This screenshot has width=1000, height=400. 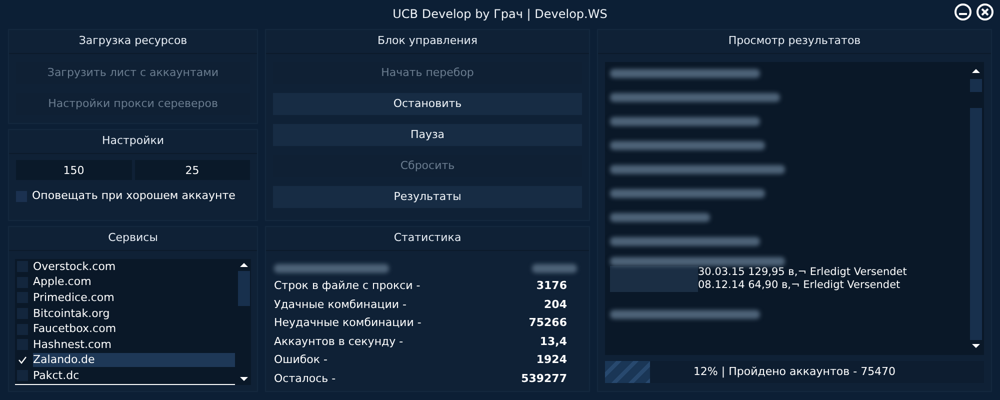 I want to click on panel-title: Загрузка ресурсов, so click(x=133, y=41).